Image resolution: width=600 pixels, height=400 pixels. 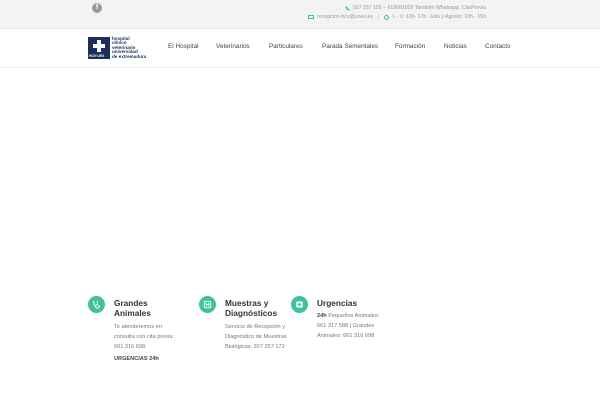 I want to click on nav-item-contacto: Contacto, so click(x=498, y=46).